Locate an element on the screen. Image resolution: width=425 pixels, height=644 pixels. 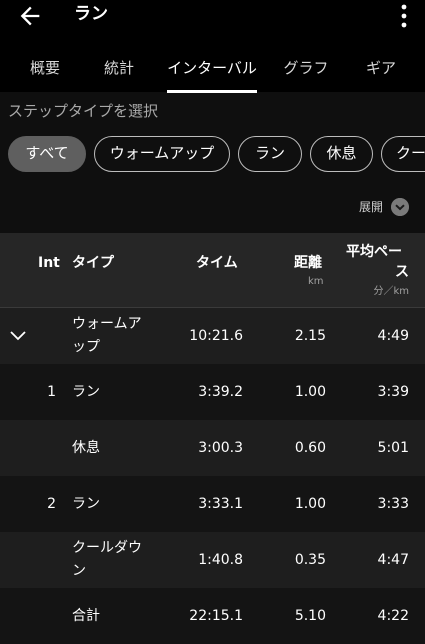
row-int: 2 is located at coordinates (51, 504).